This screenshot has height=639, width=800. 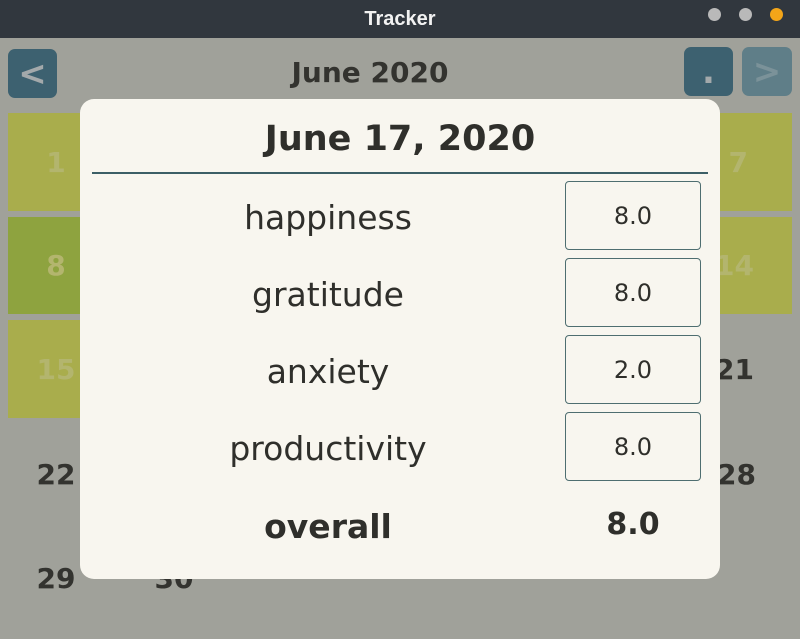 I want to click on maximize-button, so click(x=745, y=14).